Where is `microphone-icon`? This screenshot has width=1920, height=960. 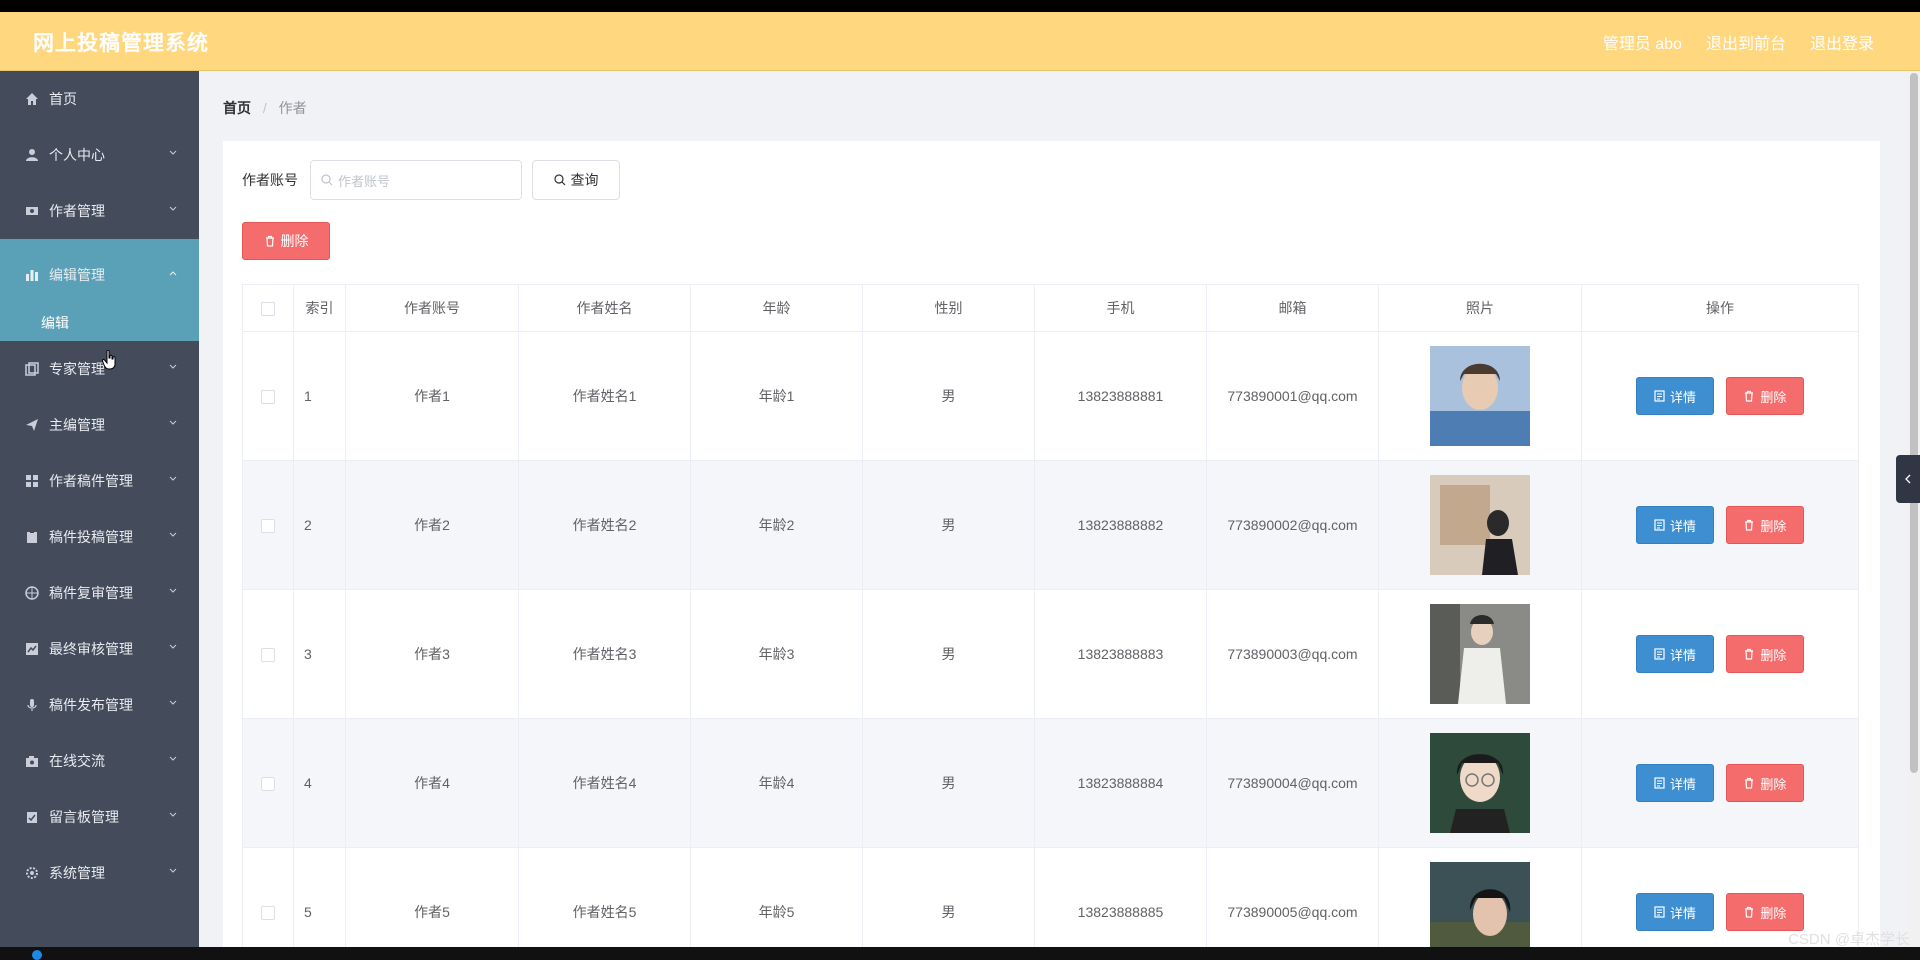
microphone-icon is located at coordinates (32, 705).